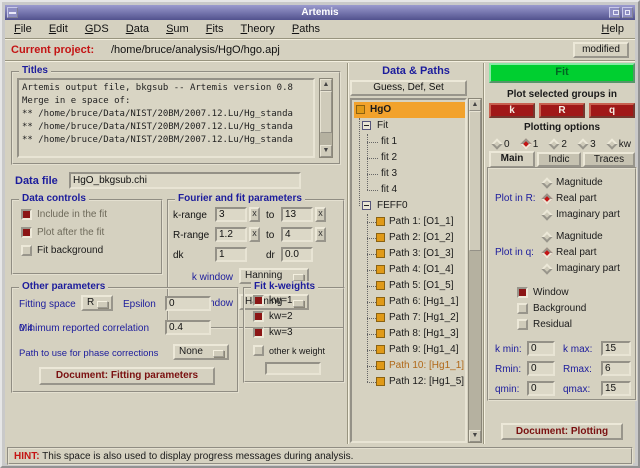 Image resolution: width=640 pixels, height=468 pixels. Describe the element at coordinates (562, 73) in the screenshot. I see `fit-button: Fit` at that location.